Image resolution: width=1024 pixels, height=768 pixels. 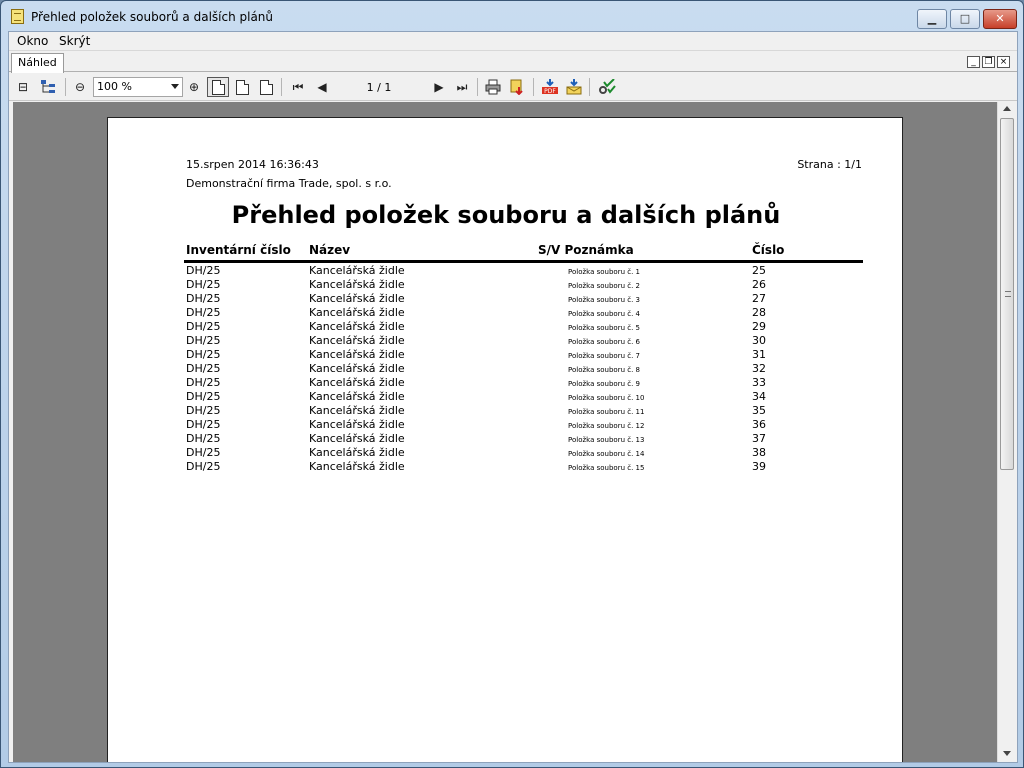 What do you see at coordinates (462, 87) in the screenshot?
I see `last-page-icon: ⏭` at bounding box center [462, 87].